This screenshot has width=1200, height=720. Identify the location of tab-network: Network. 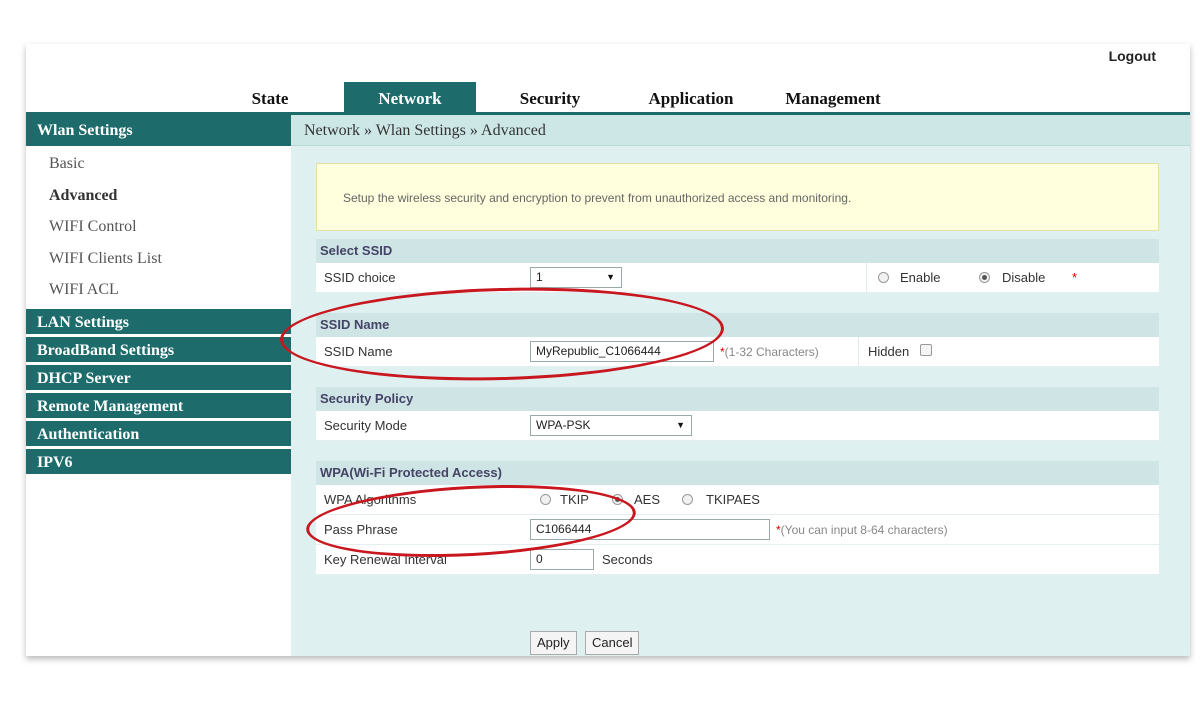
(410, 97).